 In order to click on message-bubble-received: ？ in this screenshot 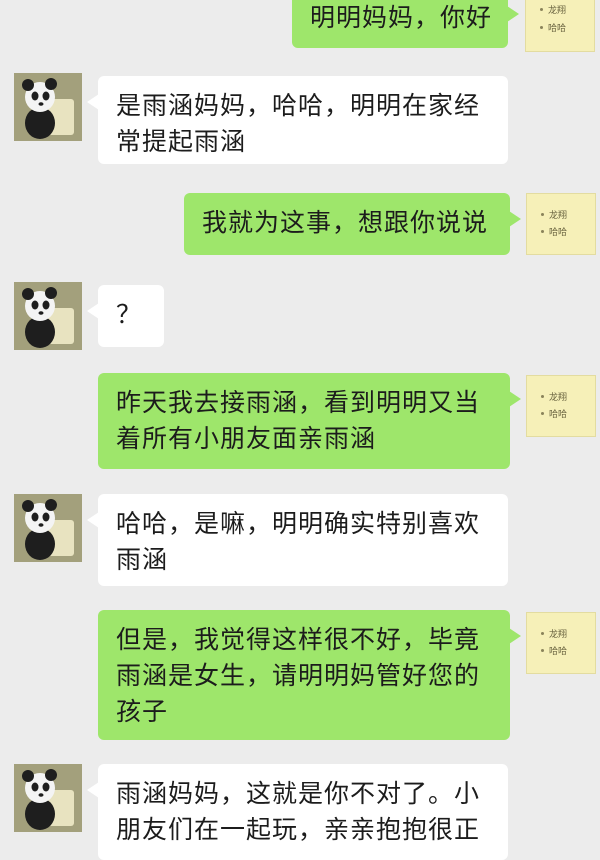, I will do `click(125, 316)`.